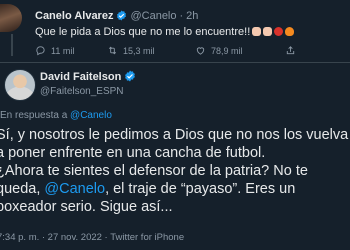 The height and width of the screenshot is (250, 350). I want to click on timestamp: 2h, so click(192, 16).